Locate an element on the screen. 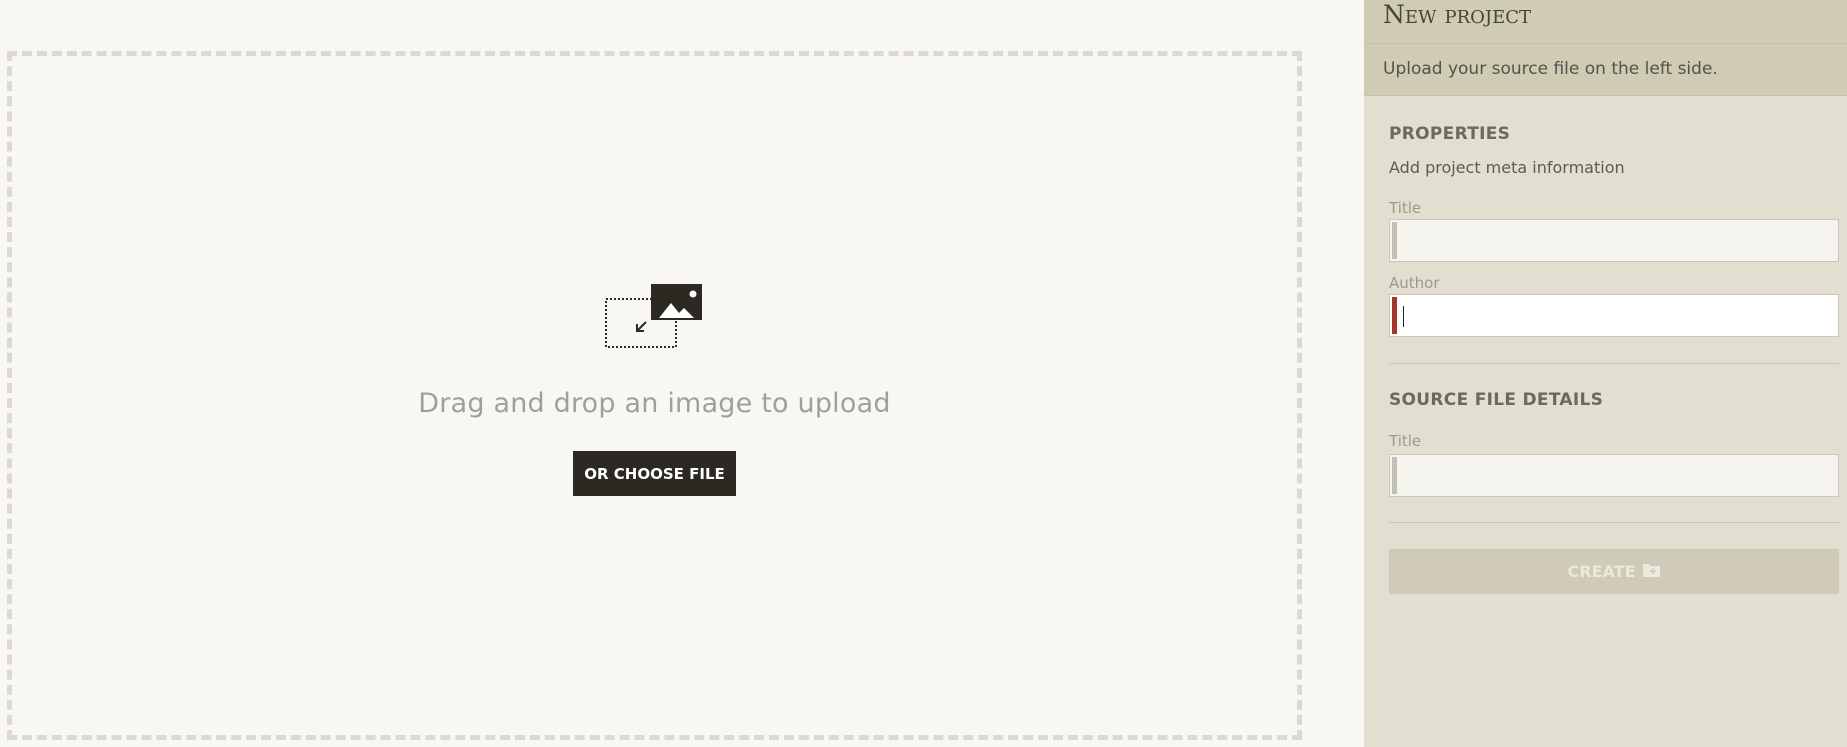 The image size is (1847, 747). author-input is located at coordinates (1618, 315).